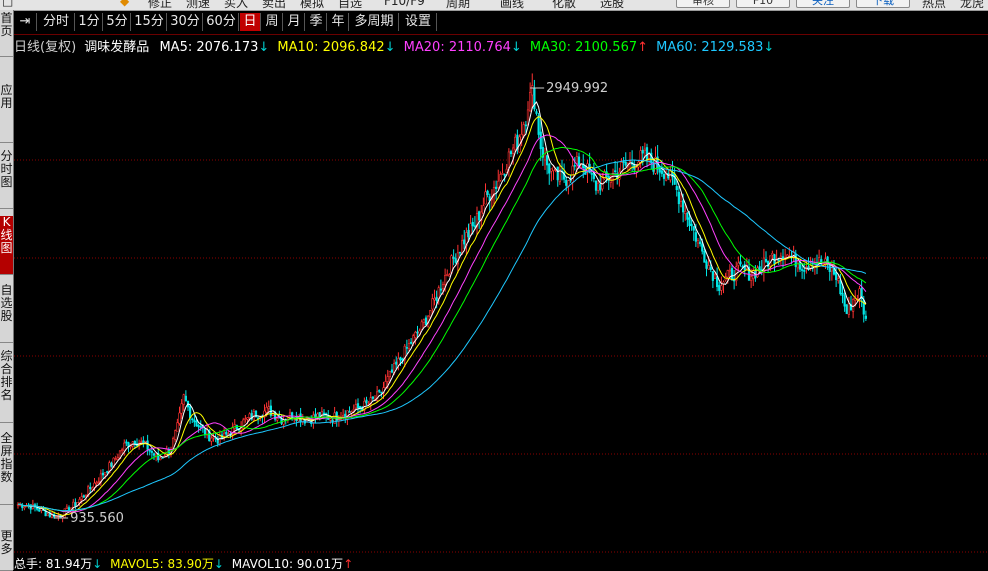 This screenshot has height=571, width=988. Describe the element at coordinates (312, 5) in the screenshot. I see `menu-item-4: 模拟` at that location.